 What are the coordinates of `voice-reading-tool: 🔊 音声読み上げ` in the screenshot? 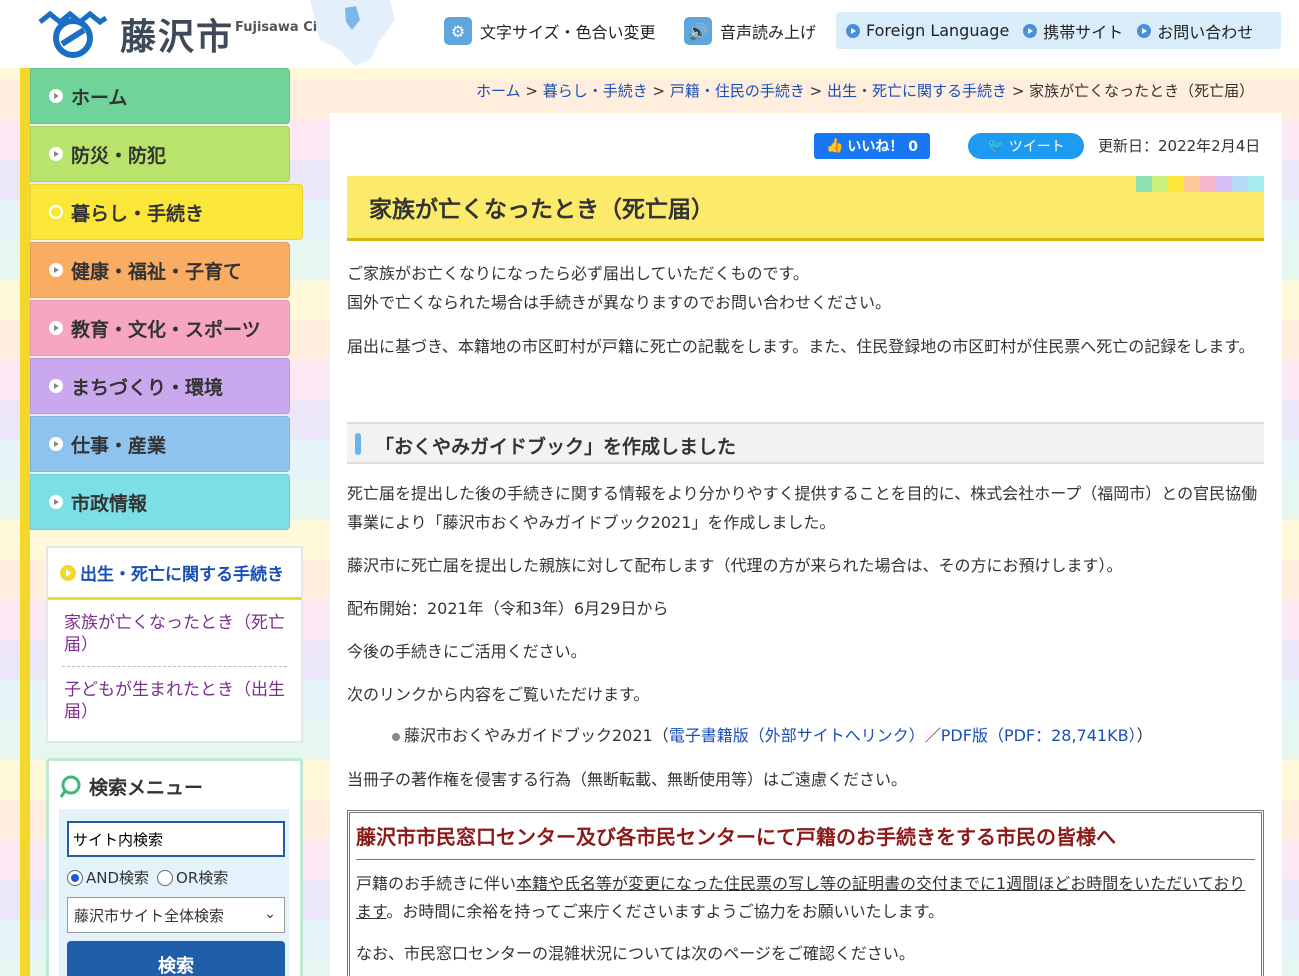 It's located at (750, 31).